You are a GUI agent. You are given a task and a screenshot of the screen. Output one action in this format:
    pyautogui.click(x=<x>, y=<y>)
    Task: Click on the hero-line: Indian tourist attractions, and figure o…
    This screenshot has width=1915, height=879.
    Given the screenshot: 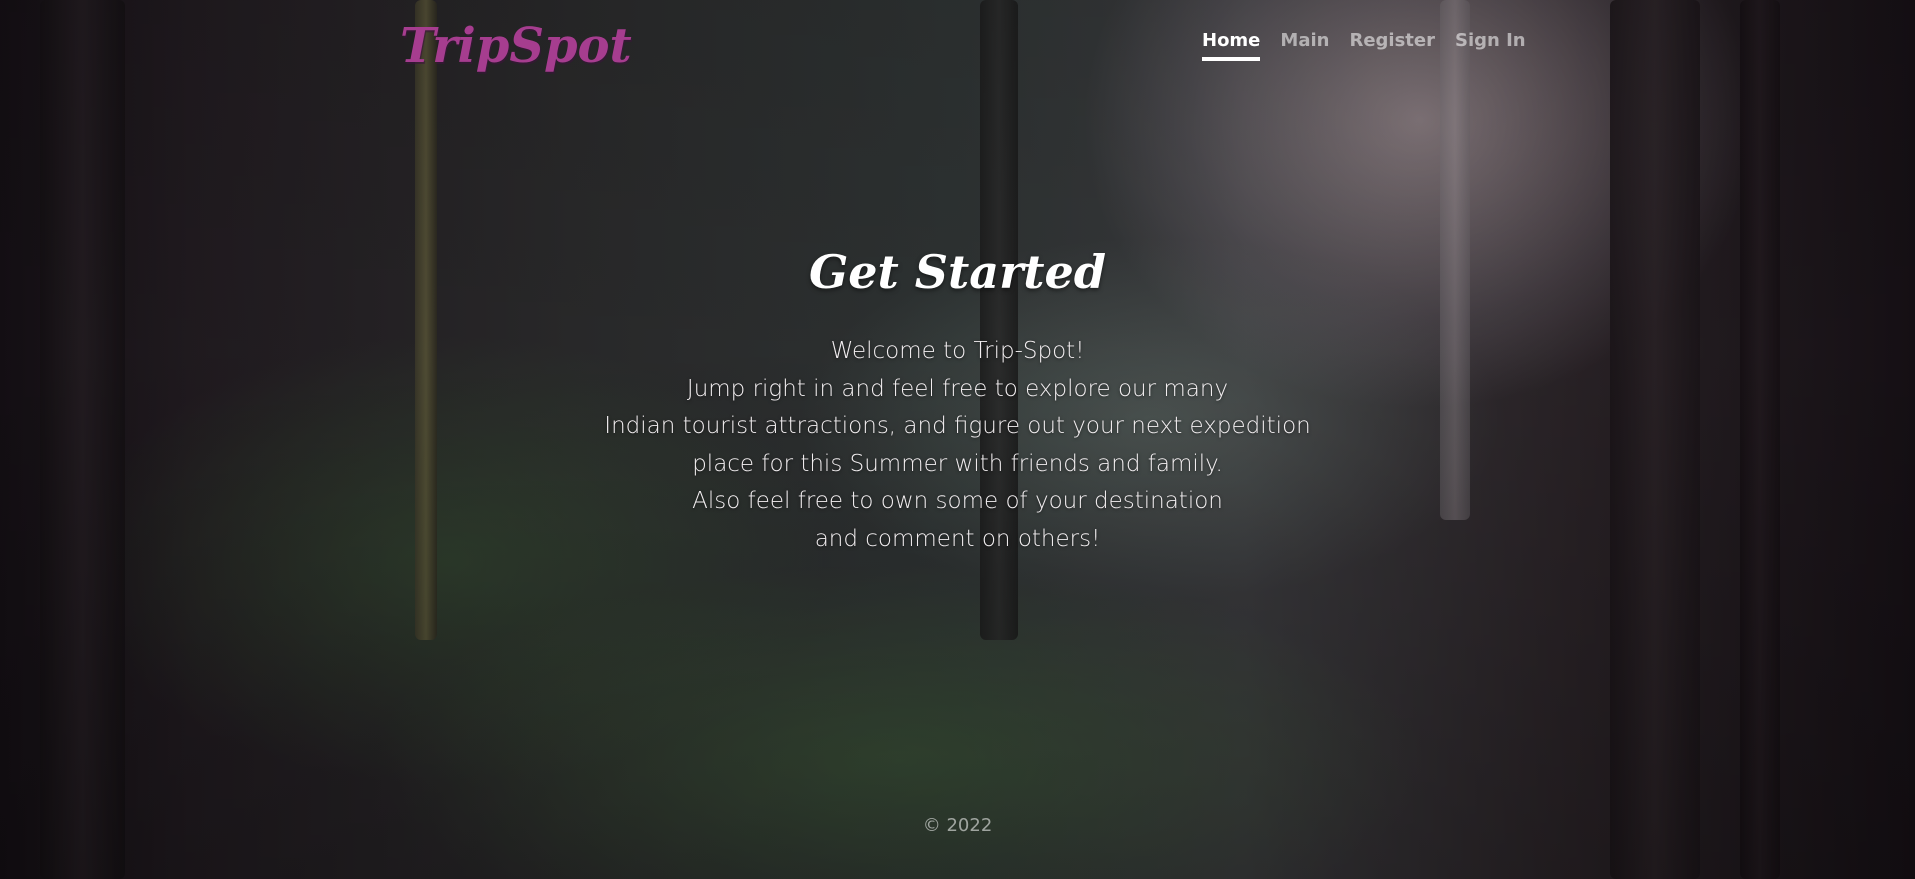 What is the action you would take?
    pyautogui.click(x=957, y=426)
    